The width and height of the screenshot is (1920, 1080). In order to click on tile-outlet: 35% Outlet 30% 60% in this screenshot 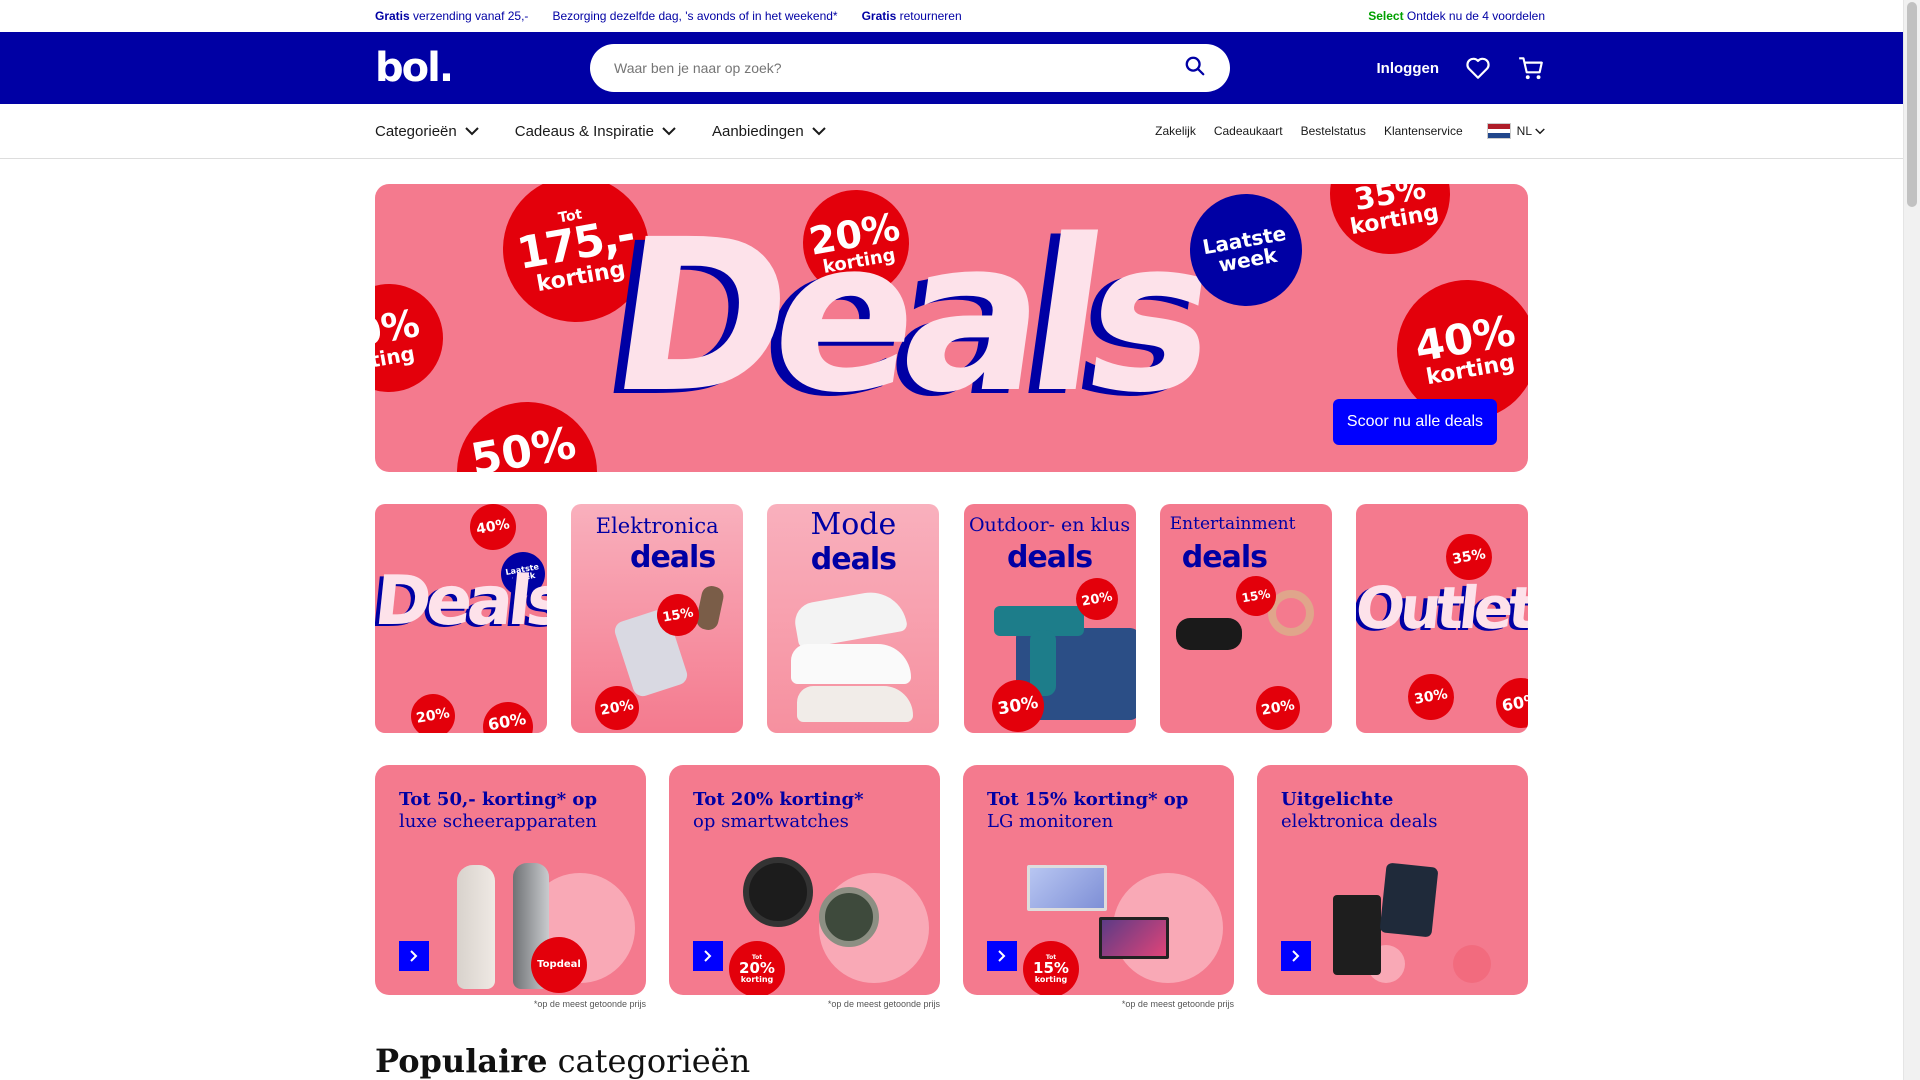, I will do `click(1441, 618)`.